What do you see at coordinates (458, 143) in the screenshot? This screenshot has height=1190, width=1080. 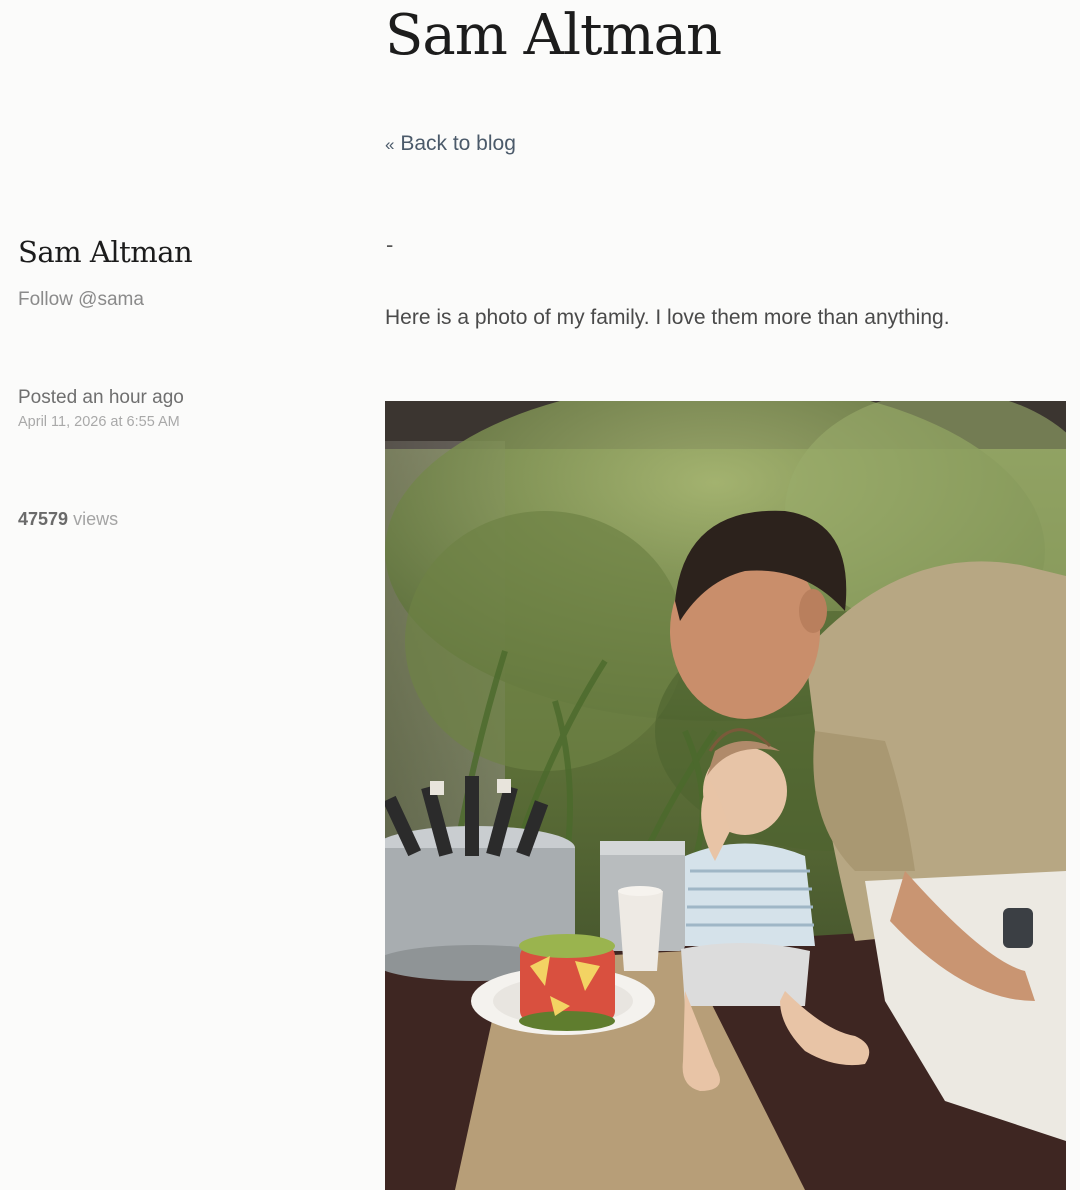 I see `back-to-blog-label: Back to blog` at bounding box center [458, 143].